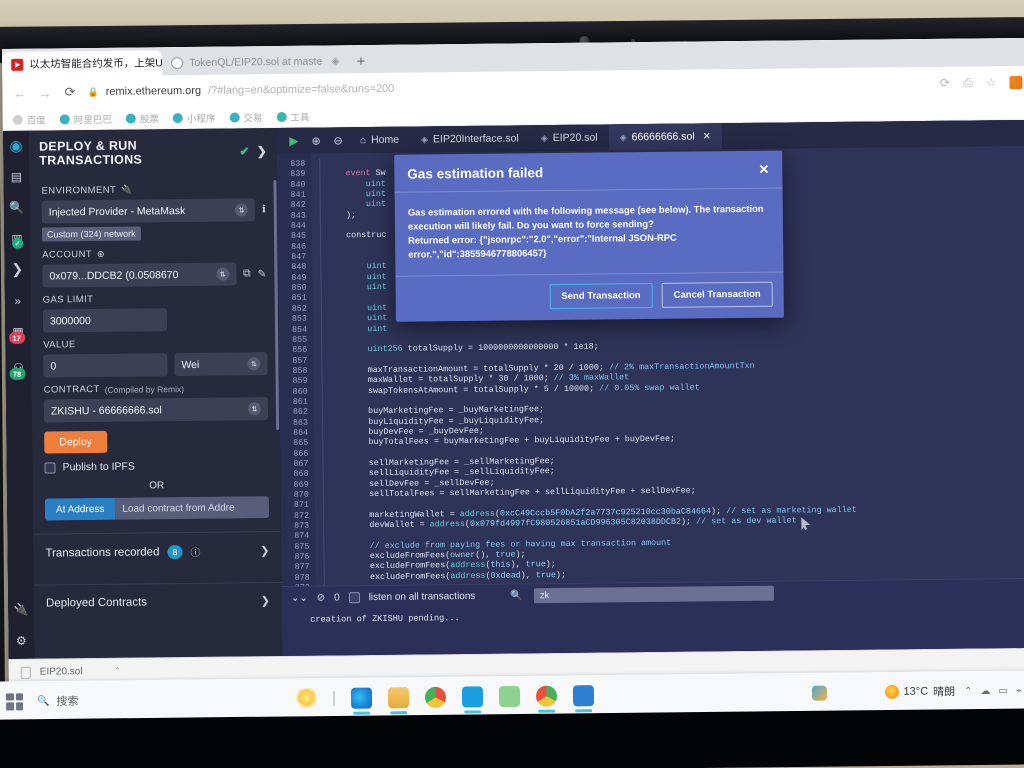 Image resolution: width=1024 pixels, height=768 pixels. I want to click on bookmark-item: 股票, so click(142, 118).